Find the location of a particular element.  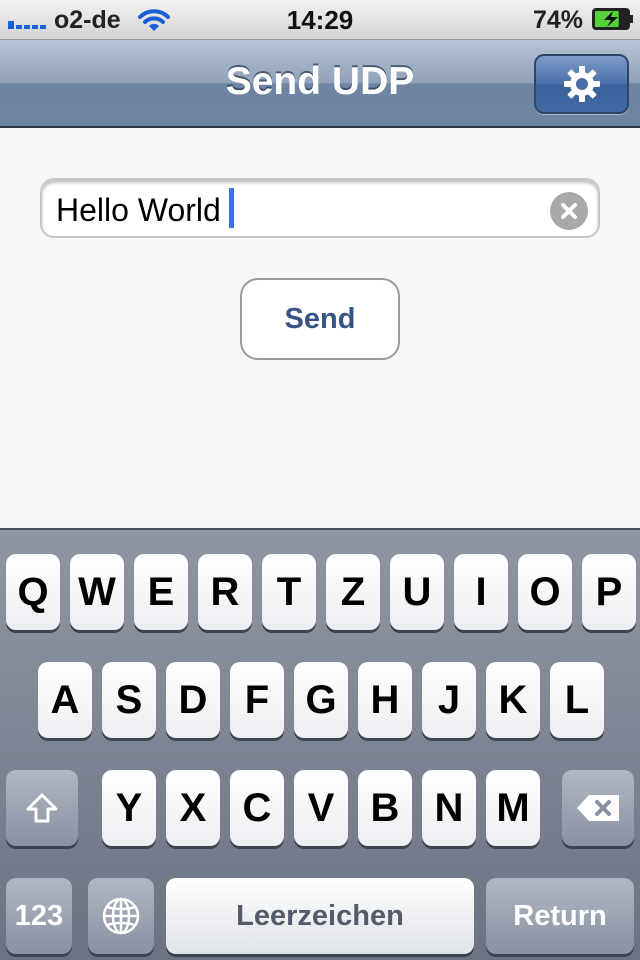

globe-icon is located at coordinates (121, 916).